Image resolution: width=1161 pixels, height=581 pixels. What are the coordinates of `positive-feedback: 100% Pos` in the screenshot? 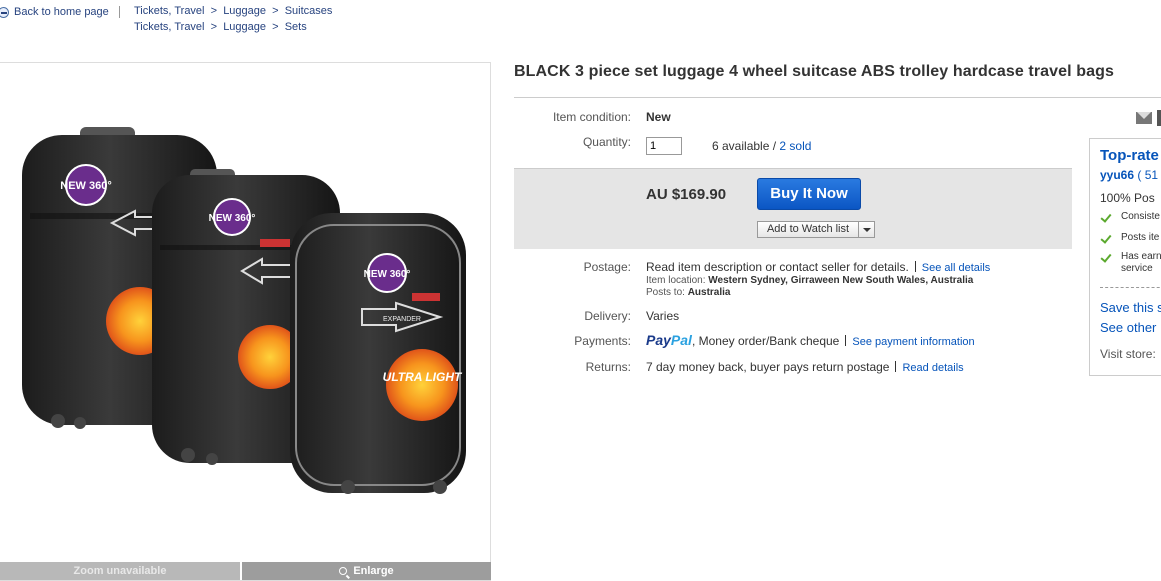 It's located at (1127, 198).